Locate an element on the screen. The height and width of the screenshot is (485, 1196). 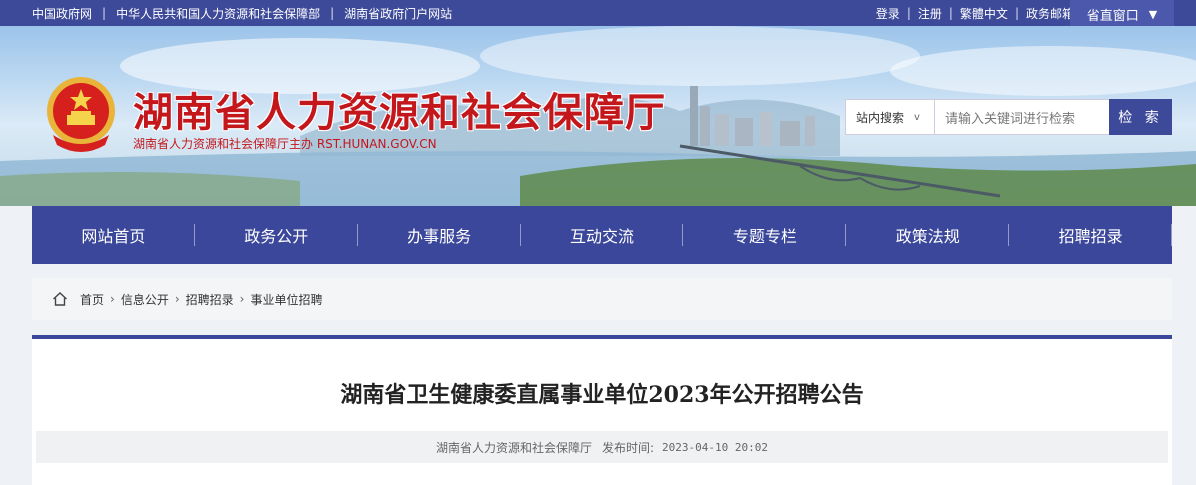
nav-item-interaction: 互动交流 is located at coordinates (602, 235).